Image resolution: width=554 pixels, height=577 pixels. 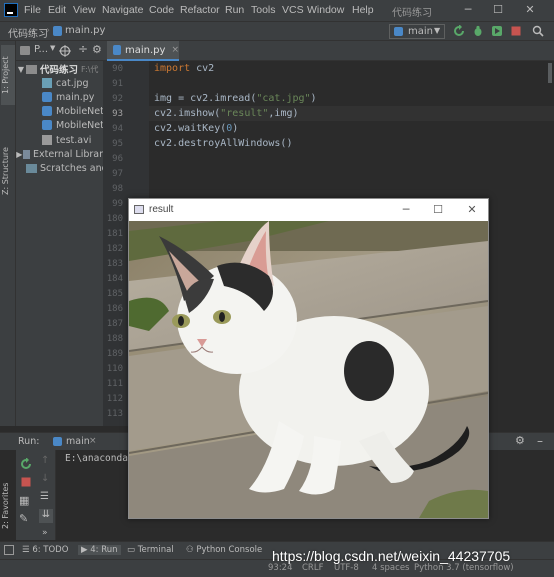 What do you see at coordinates (114, 279) in the screenshot?
I see `line-number: 184` at bounding box center [114, 279].